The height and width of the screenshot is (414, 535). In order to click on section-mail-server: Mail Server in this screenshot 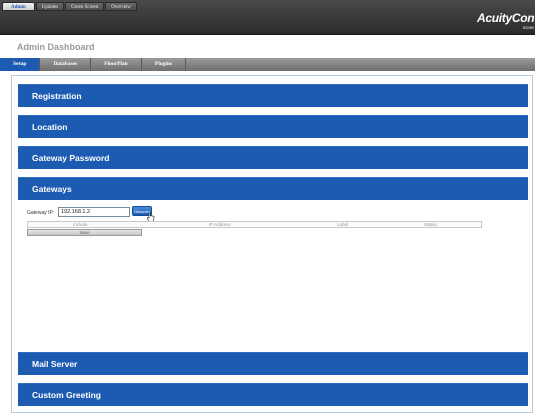, I will do `click(273, 363)`.